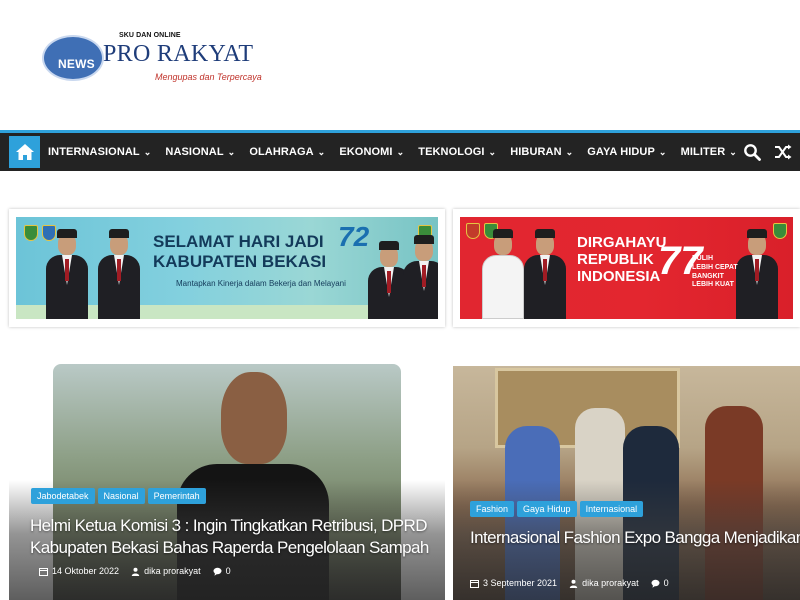 The height and width of the screenshot is (600, 800). I want to click on banner-tagline: PULIH LEBIH CEPAT BANGKIT LEBIH KUAT, so click(715, 272).